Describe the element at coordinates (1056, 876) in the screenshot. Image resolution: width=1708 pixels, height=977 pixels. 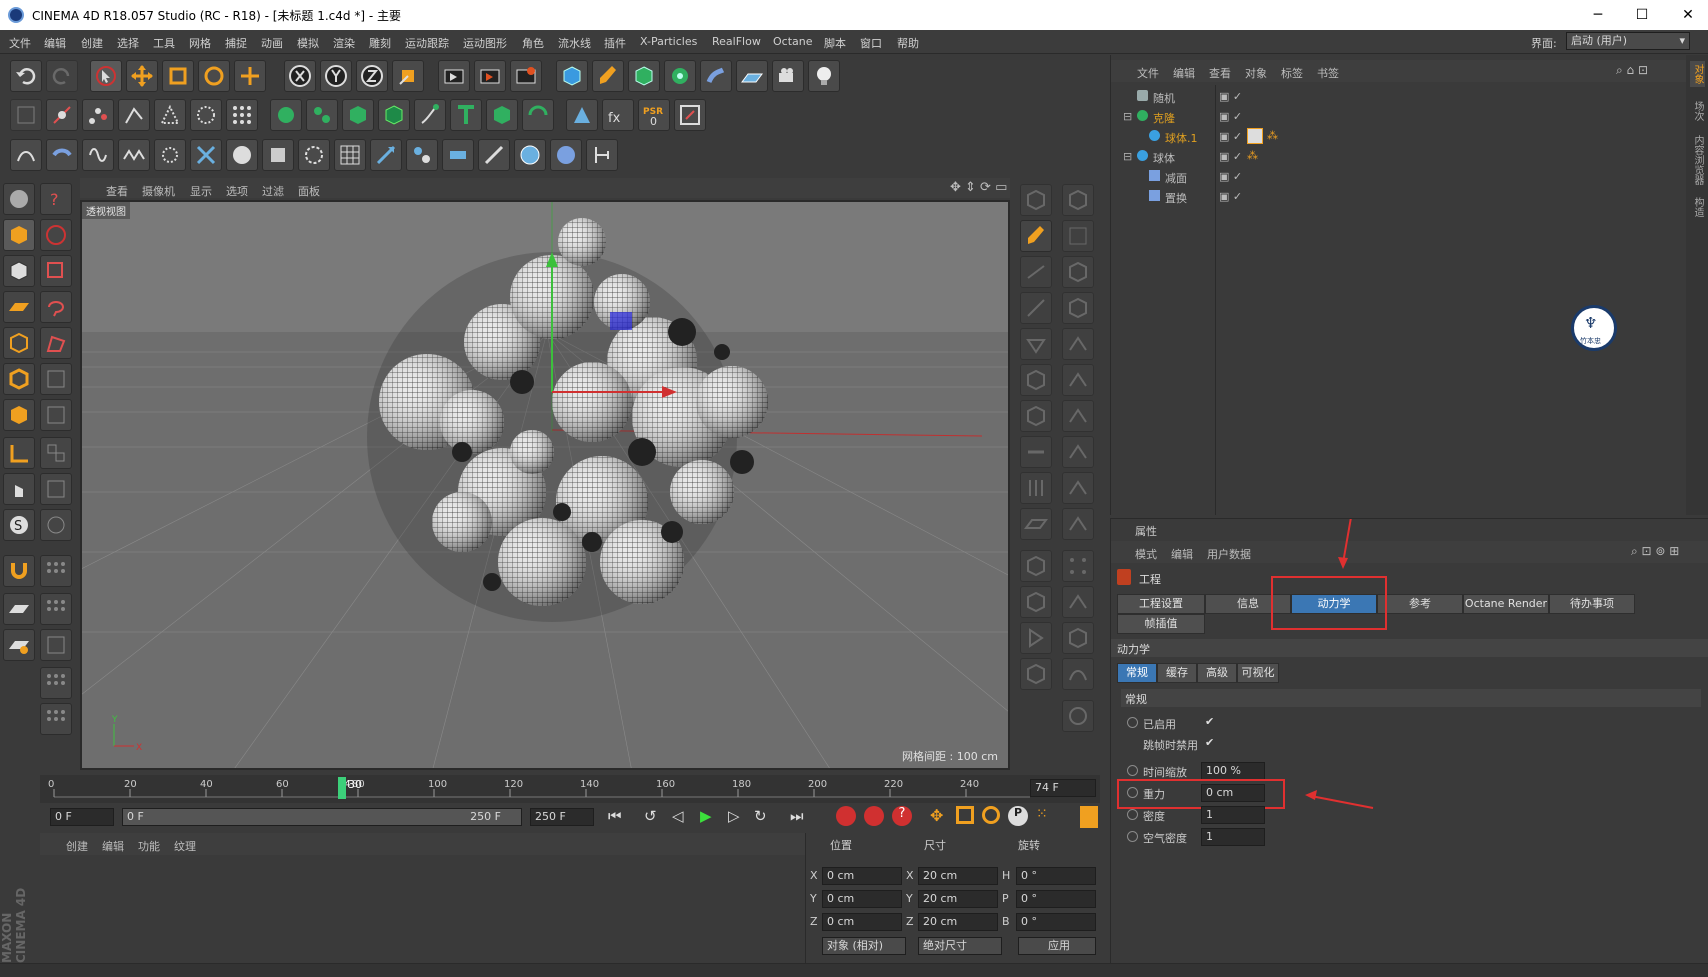
I see `rotation-h-field: 0 °` at that location.